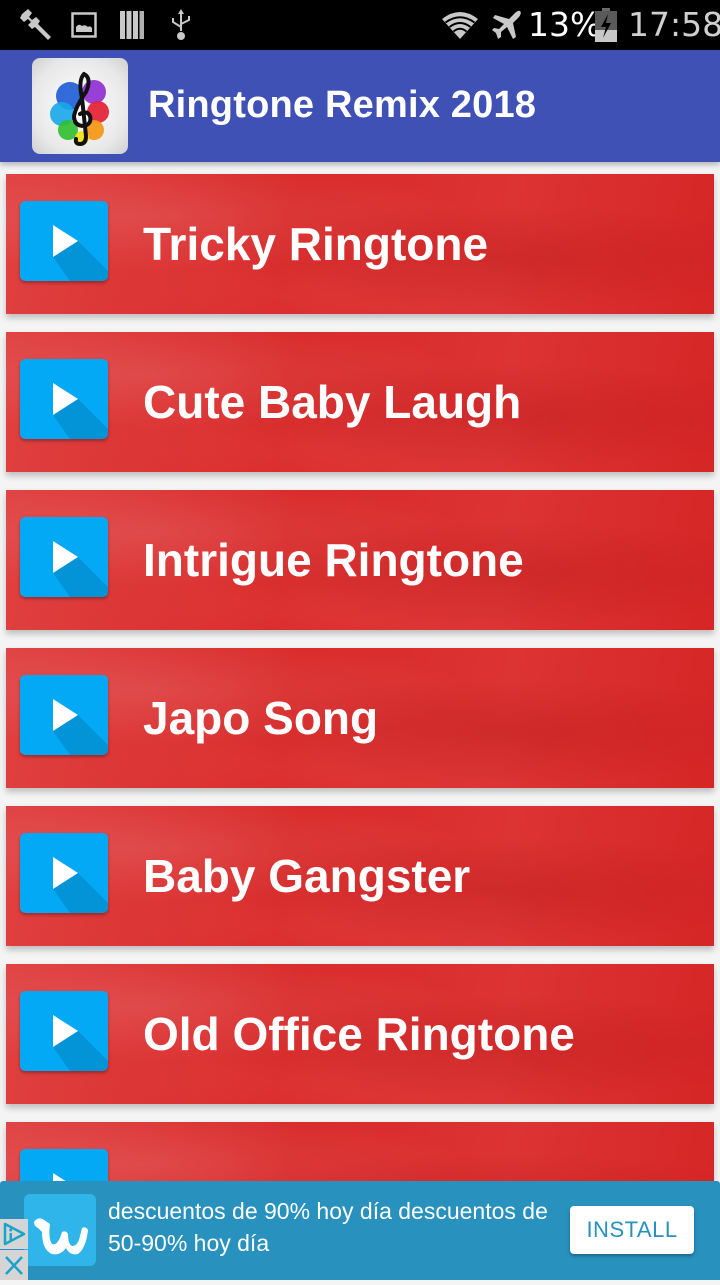 The width and height of the screenshot is (720, 1285). What do you see at coordinates (132, 25) in the screenshot?
I see `sd-card-icon` at bounding box center [132, 25].